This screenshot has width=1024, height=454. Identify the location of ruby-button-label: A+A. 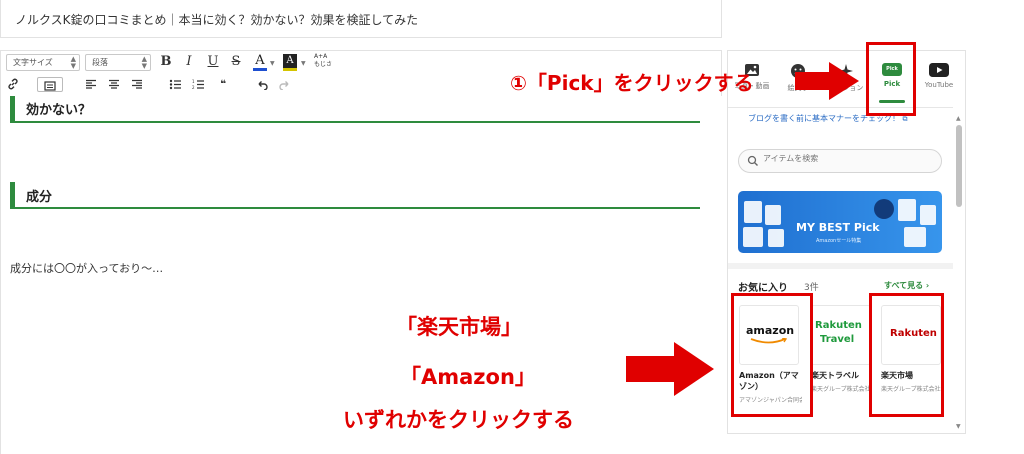
(321, 56).